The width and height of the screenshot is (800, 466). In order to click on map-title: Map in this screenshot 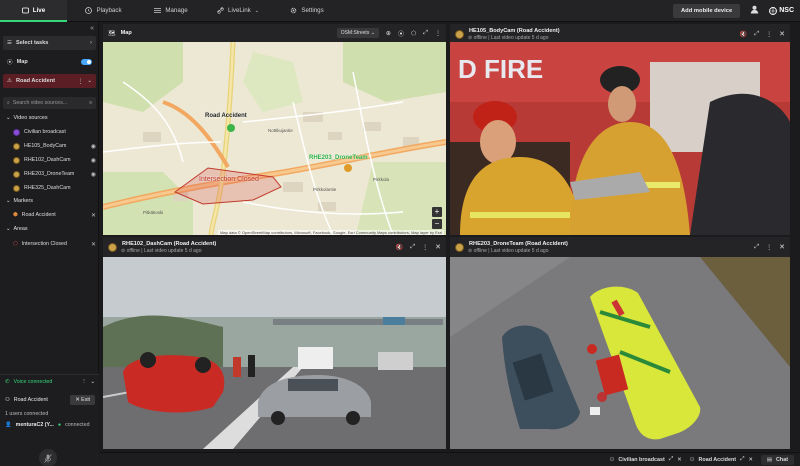, I will do `click(126, 33)`.